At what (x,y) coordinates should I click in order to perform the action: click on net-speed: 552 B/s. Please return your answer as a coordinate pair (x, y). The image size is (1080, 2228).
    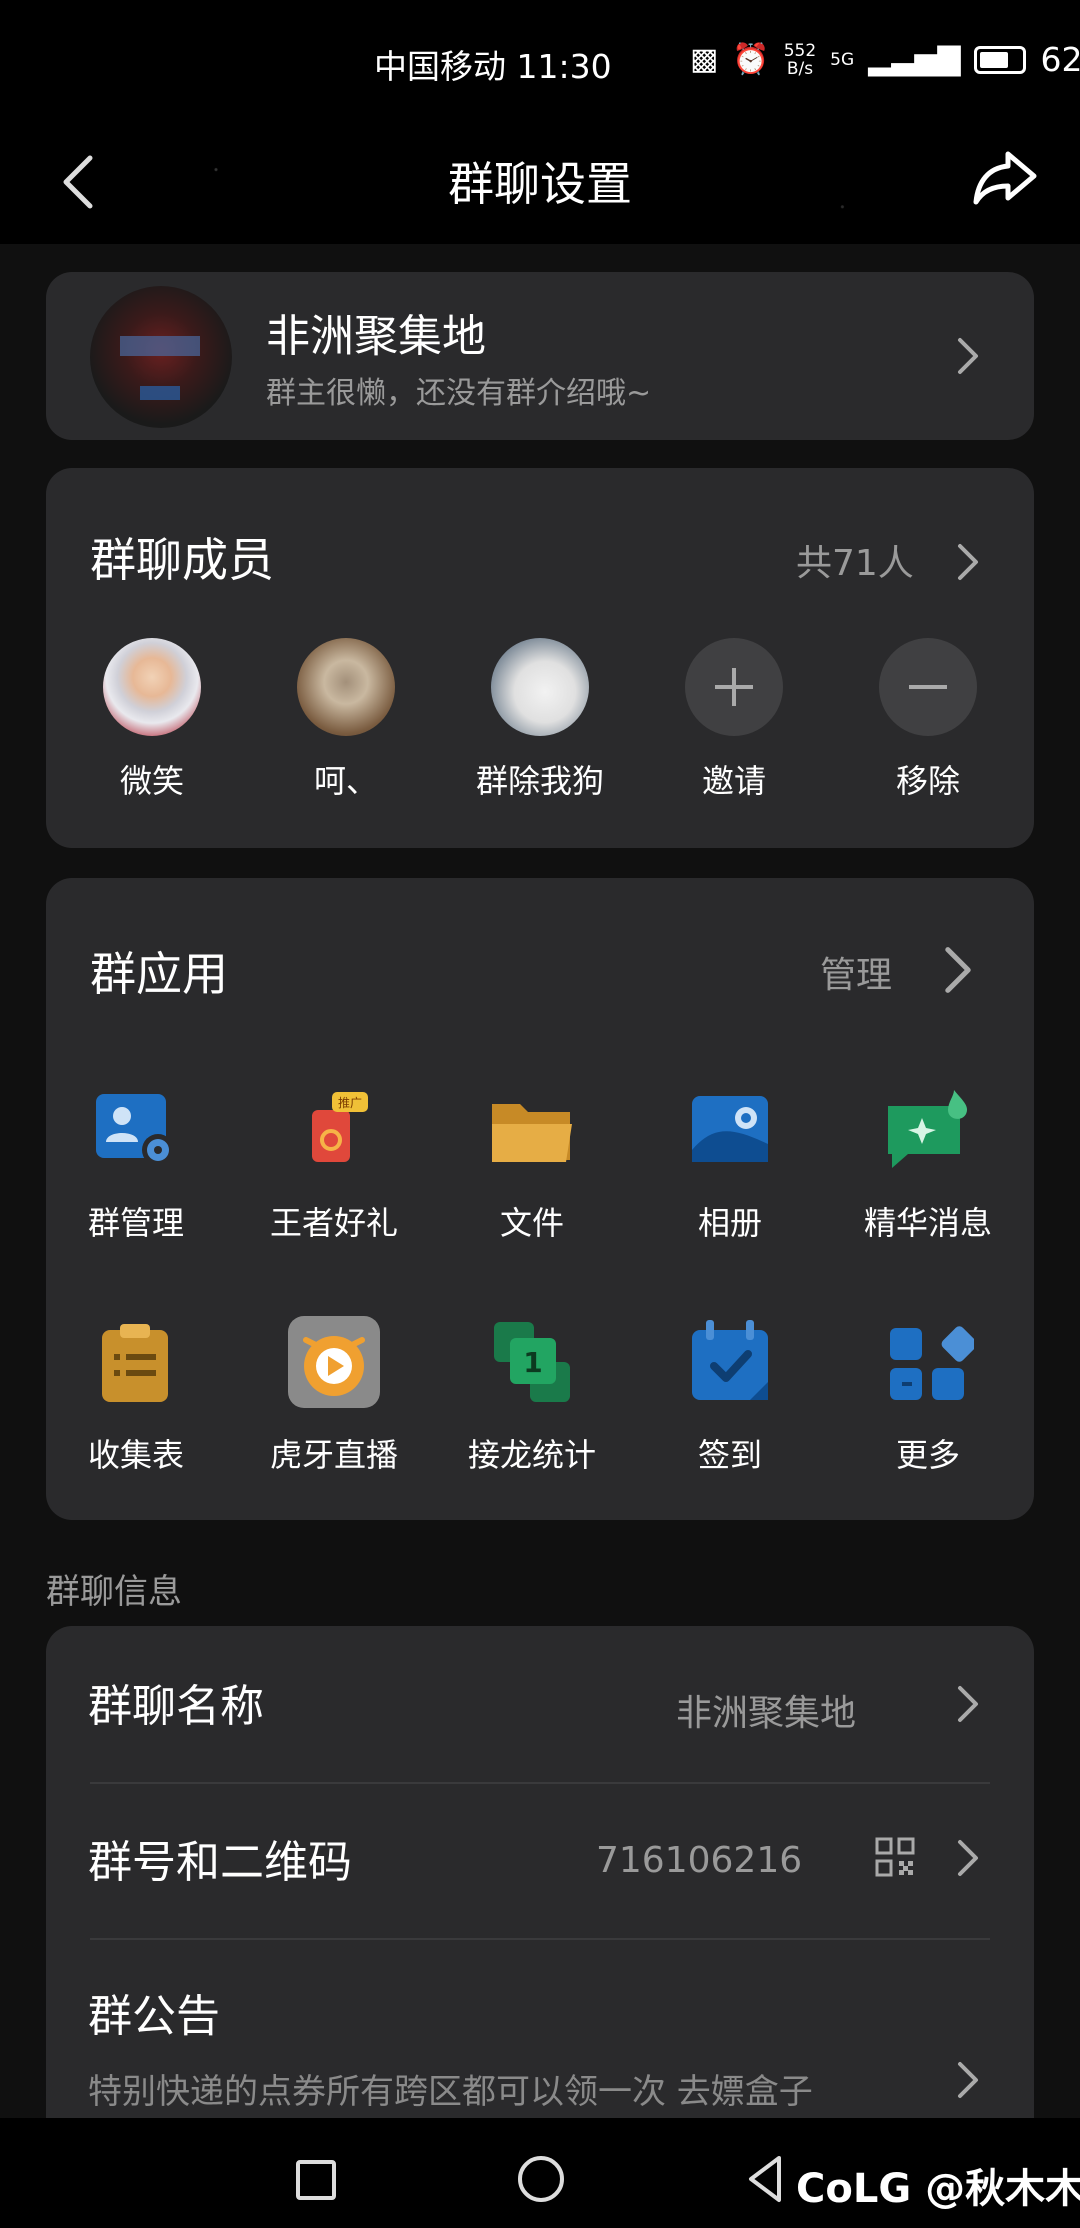
    Looking at the image, I should click on (800, 60).